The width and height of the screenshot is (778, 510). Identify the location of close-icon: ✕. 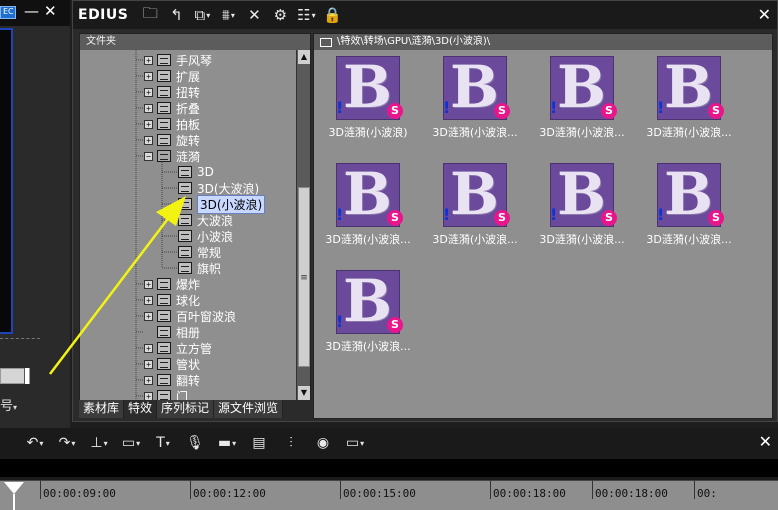
(50, 11).